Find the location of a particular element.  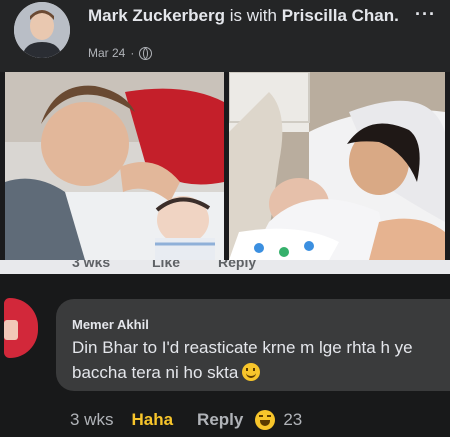

cutoff-reply-button: Reply is located at coordinates (237, 265).